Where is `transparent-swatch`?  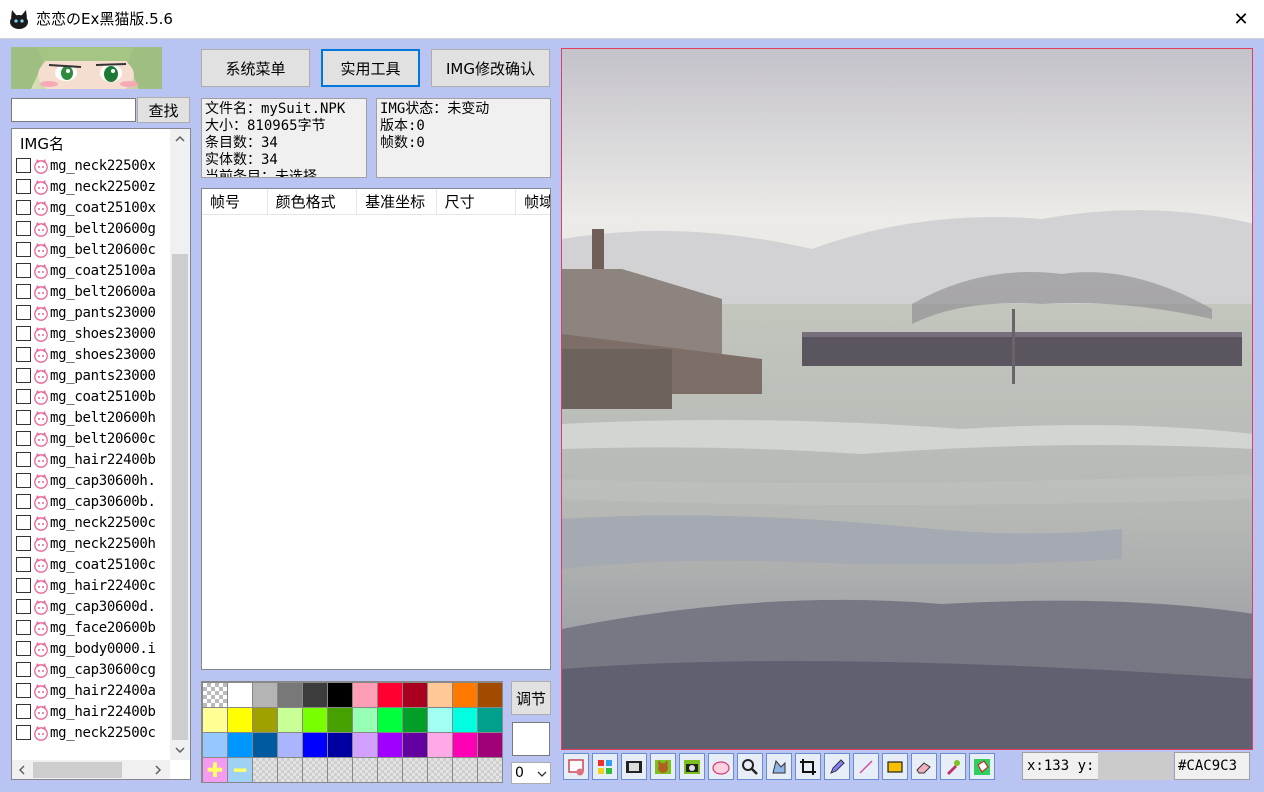 transparent-swatch is located at coordinates (215, 695).